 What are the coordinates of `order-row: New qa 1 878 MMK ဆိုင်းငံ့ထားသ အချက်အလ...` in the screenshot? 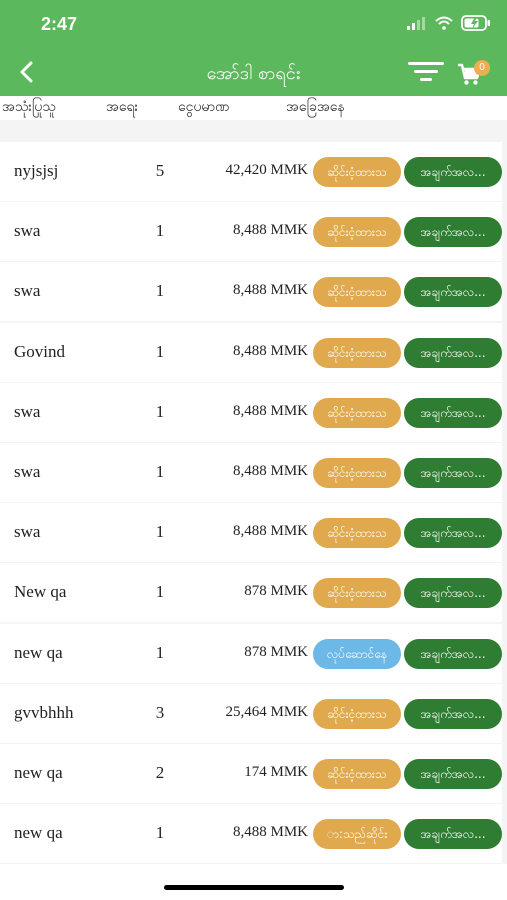 It's located at (251, 593).